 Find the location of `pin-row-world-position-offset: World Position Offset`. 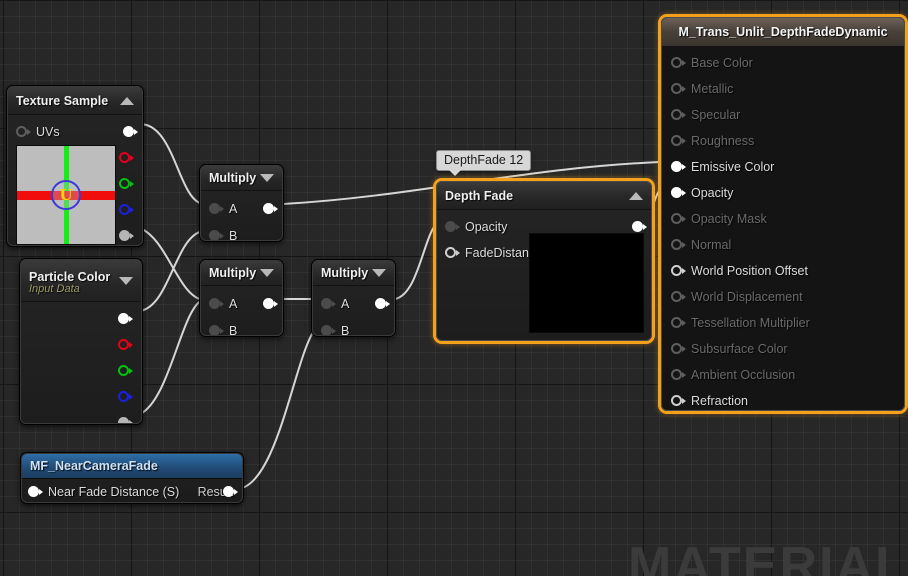

pin-row-world-position-offset: World Position Offset is located at coordinates (783, 271).